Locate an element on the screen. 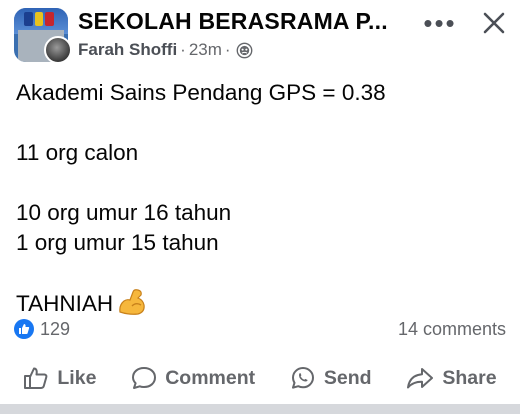  comment-label: Comment is located at coordinates (210, 377).